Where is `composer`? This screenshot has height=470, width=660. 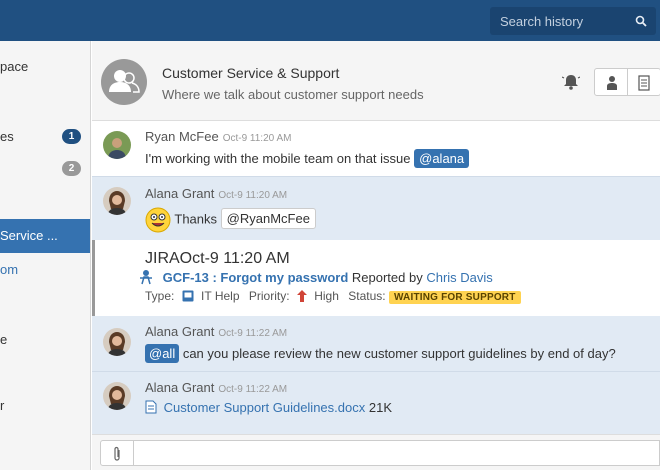 composer is located at coordinates (376, 452).